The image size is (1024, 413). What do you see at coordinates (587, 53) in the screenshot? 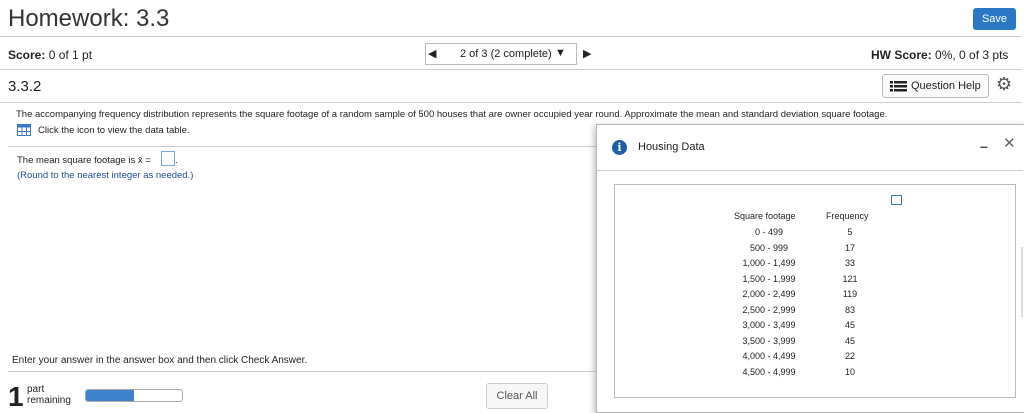
I see `next-question-icon: ▶` at bounding box center [587, 53].